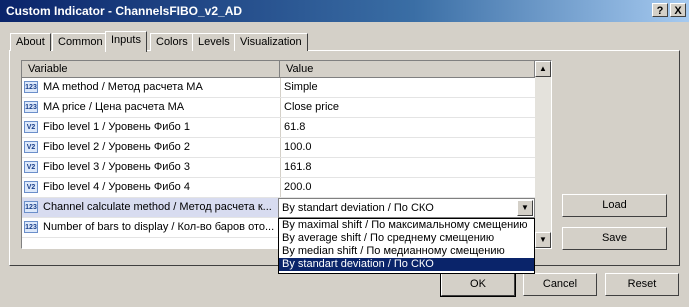  Describe the element at coordinates (525, 208) in the screenshot. I see `chevron-down-icon: ▼` at that location.